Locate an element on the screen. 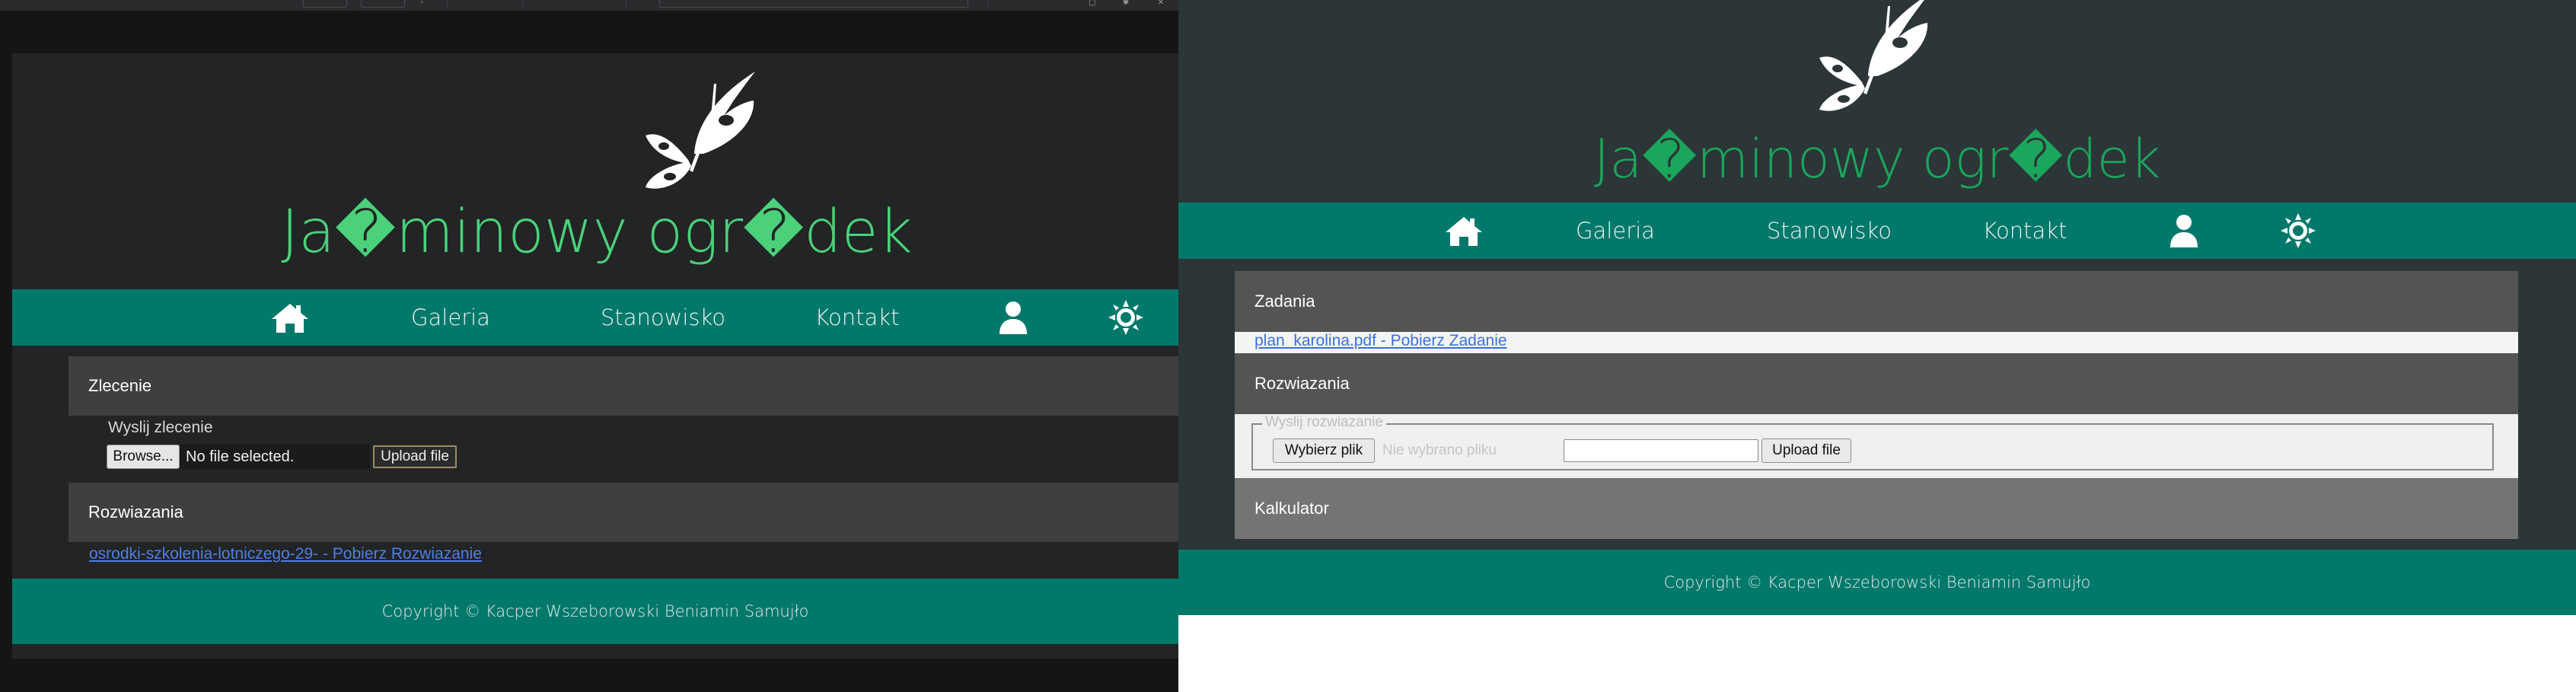 Image resolution: width=2576 pixels, height=692 pixels. toolbar-icon: ▫ is located at coordinates (421, 4).